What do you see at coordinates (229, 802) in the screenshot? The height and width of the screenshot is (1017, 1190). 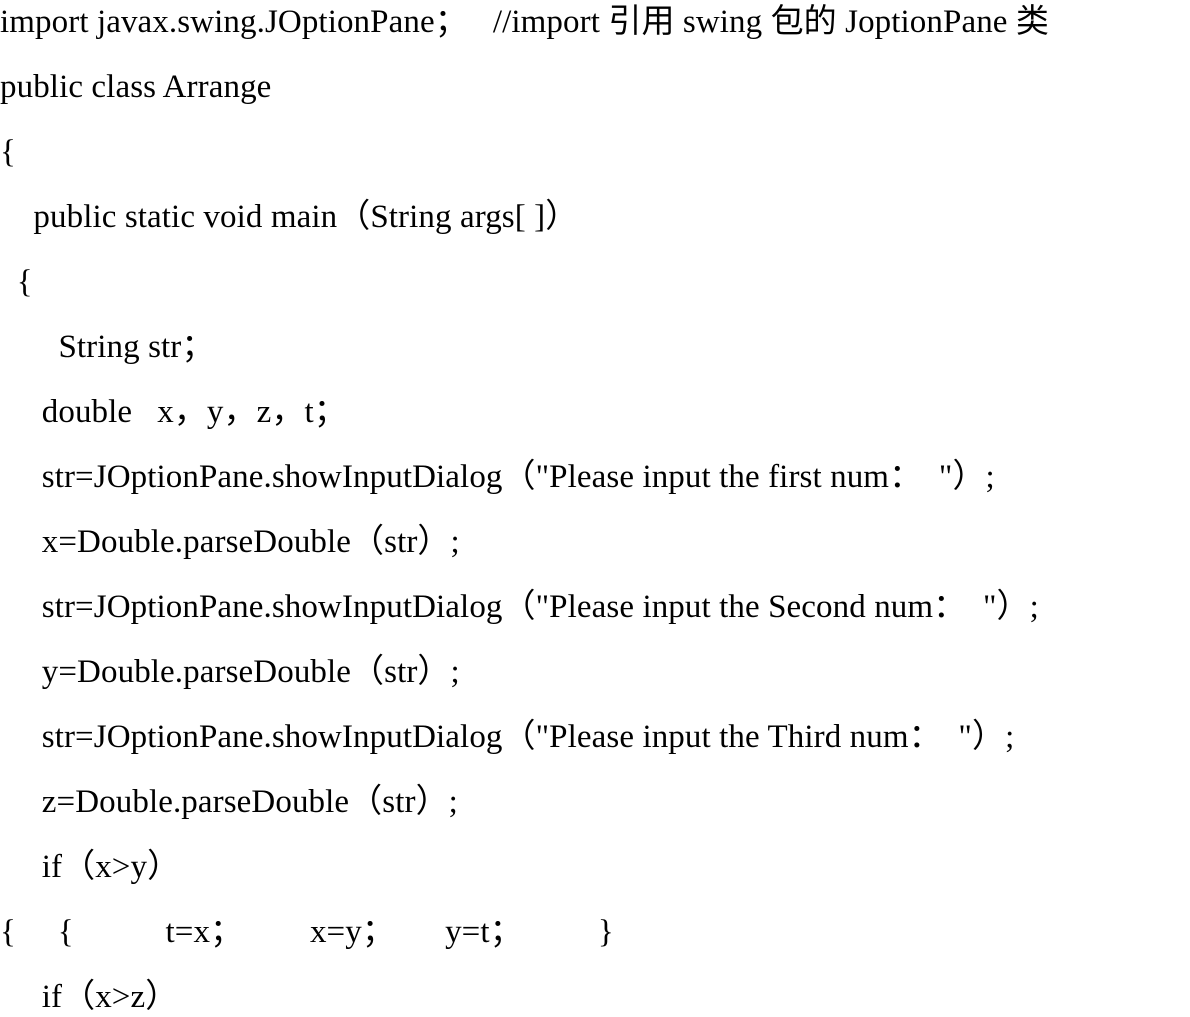 I see `code-line-parse-z: z=Double.parseDouble（str）;` at bounding box center [229, 802].